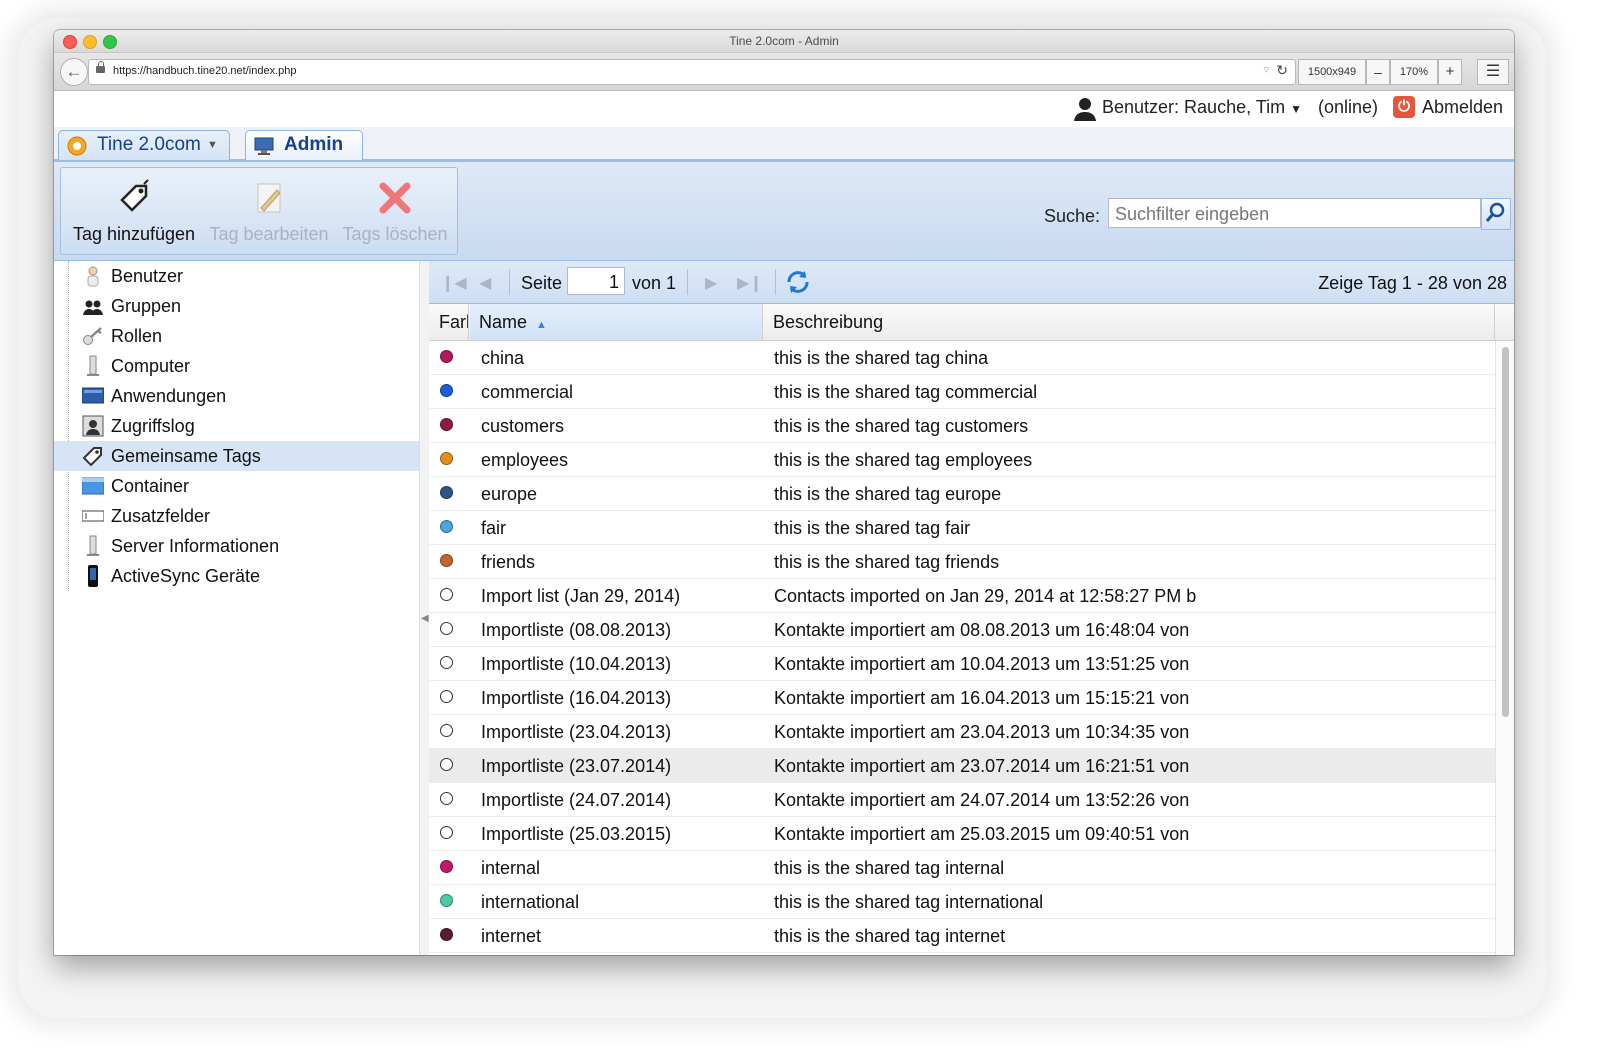  What do you see at coordinates (889, 868) in the screenshot?
I see `tag-description-cell: this is the shared tag internal` at bounding box center [889, 868].